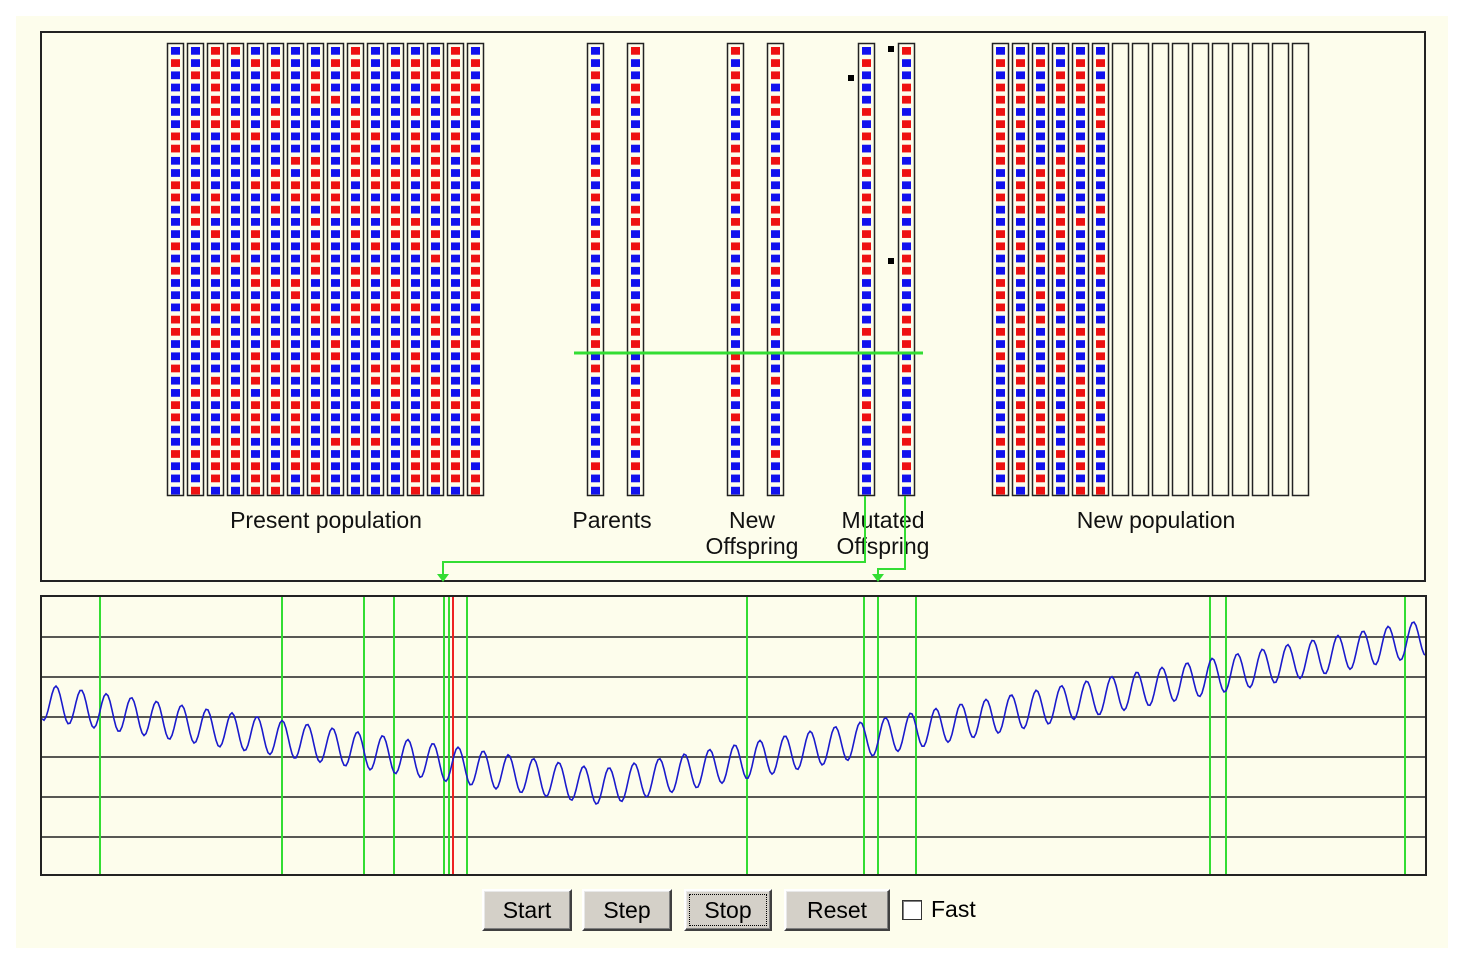  What do you see at coordinates (627, 910) in the screenshot?
I see `step-button: Step` at bounding box center [627, 910].